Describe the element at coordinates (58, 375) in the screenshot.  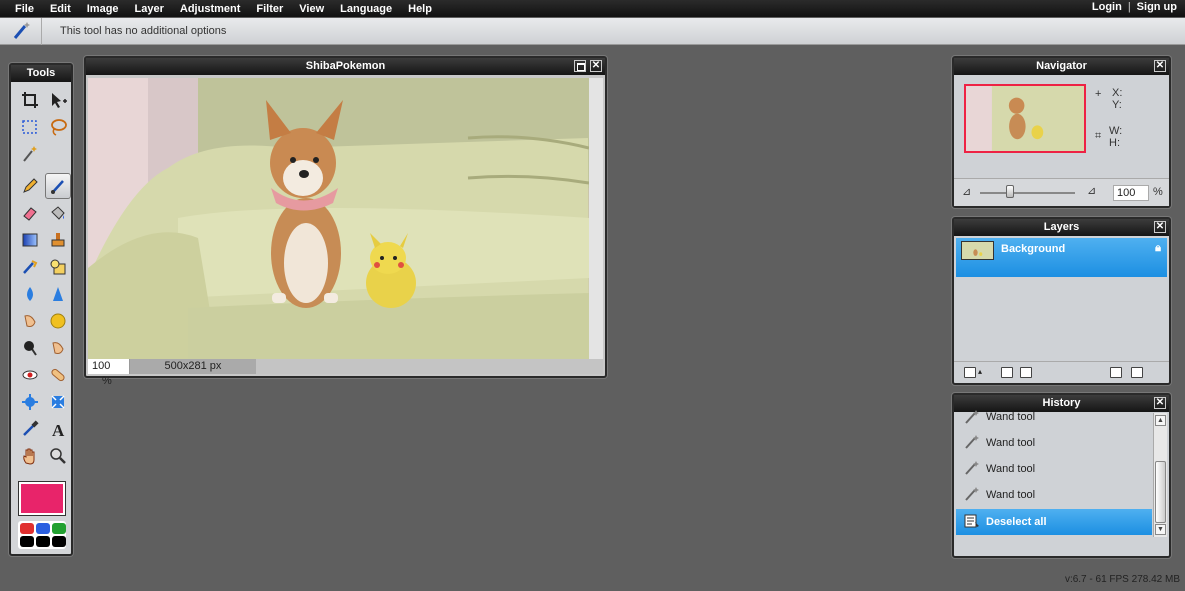
I see `bandage-icon` at that location.